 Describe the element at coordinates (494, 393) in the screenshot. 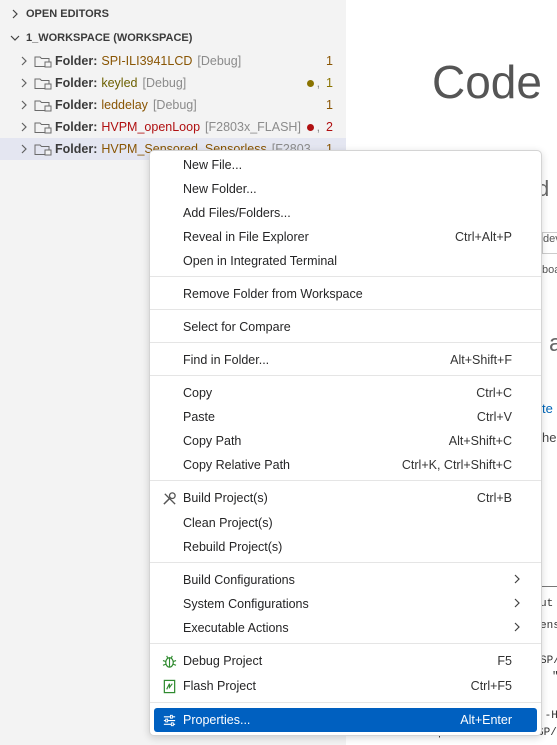

I see `menu-item-shortcut: Ctrl+C` at that location.